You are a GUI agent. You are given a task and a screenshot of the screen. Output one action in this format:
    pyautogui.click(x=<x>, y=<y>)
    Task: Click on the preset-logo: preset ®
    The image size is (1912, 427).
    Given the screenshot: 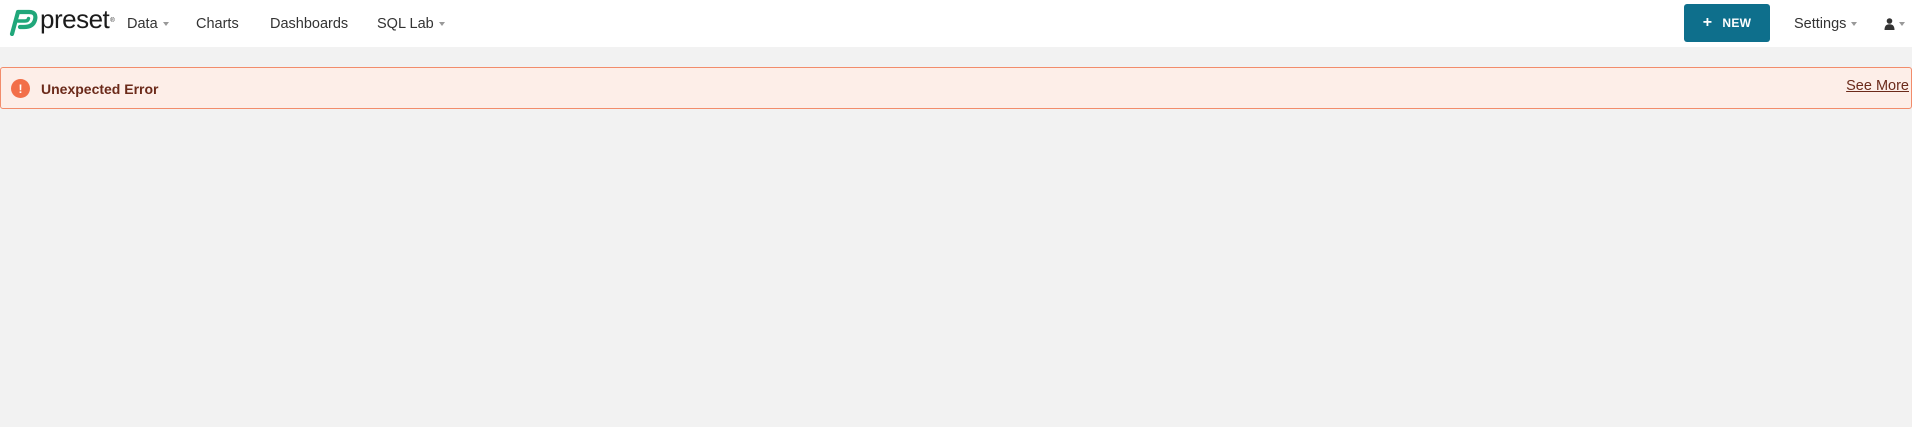 What is the action you would take?
    pyautogui.click(x=62, y=21)
    